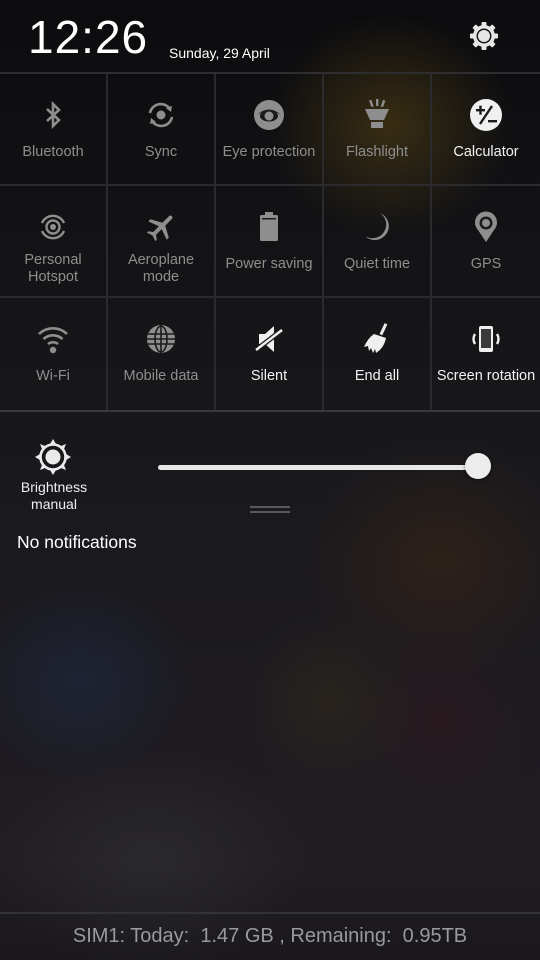 The width and height of the screenshot is (540, 960). Describe the element at coordinates (219, 53) in the screenshot. I see `date: Sunday, 29 April` at that location.